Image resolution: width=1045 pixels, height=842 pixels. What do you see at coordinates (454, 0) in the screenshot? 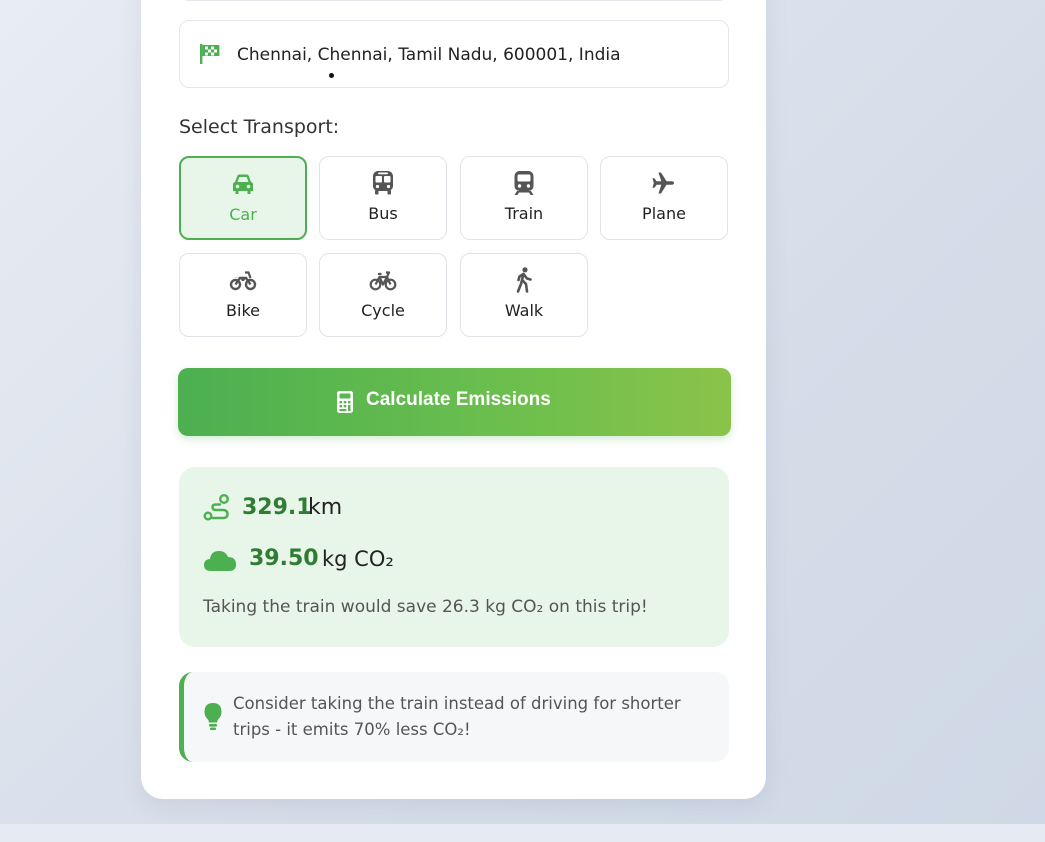
I see `origin-field` at bounding box center [454, 0].